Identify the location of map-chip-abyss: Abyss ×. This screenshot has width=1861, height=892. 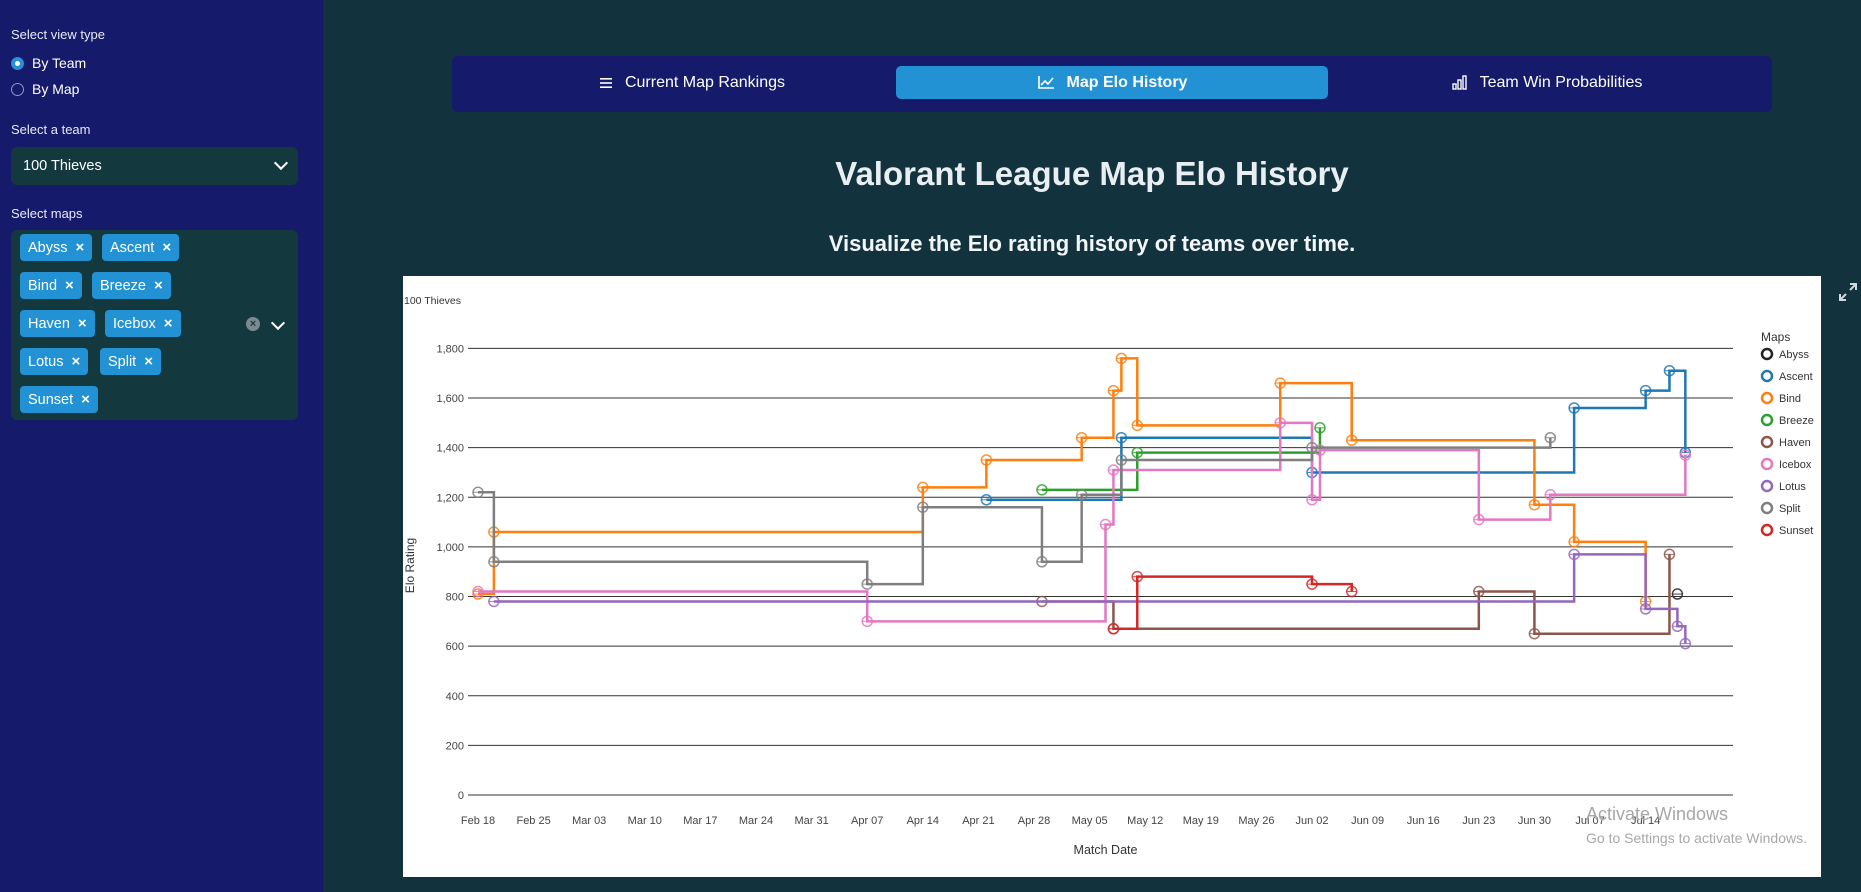
(56, 247).